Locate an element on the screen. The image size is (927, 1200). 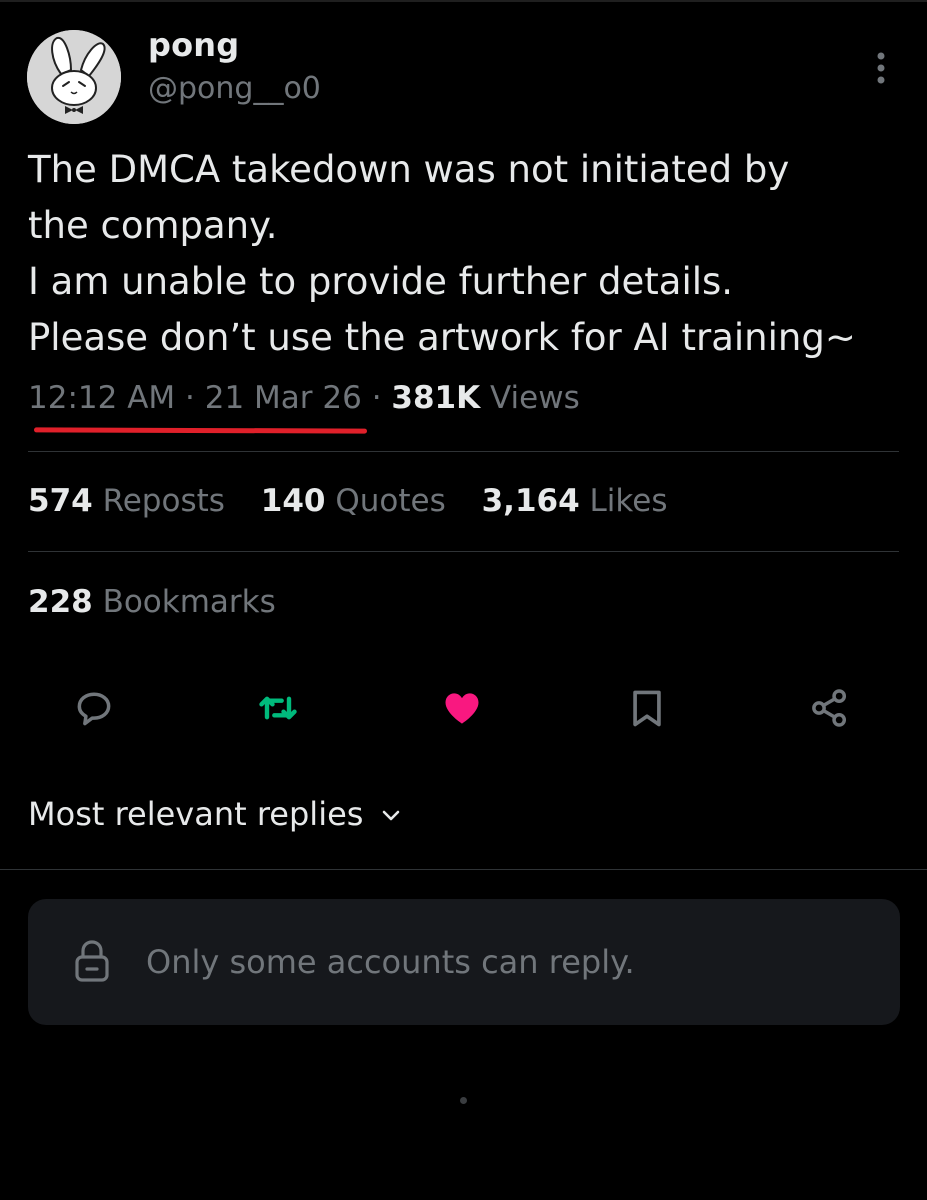
likes-label: Likes is located at coordinates (628, 501).